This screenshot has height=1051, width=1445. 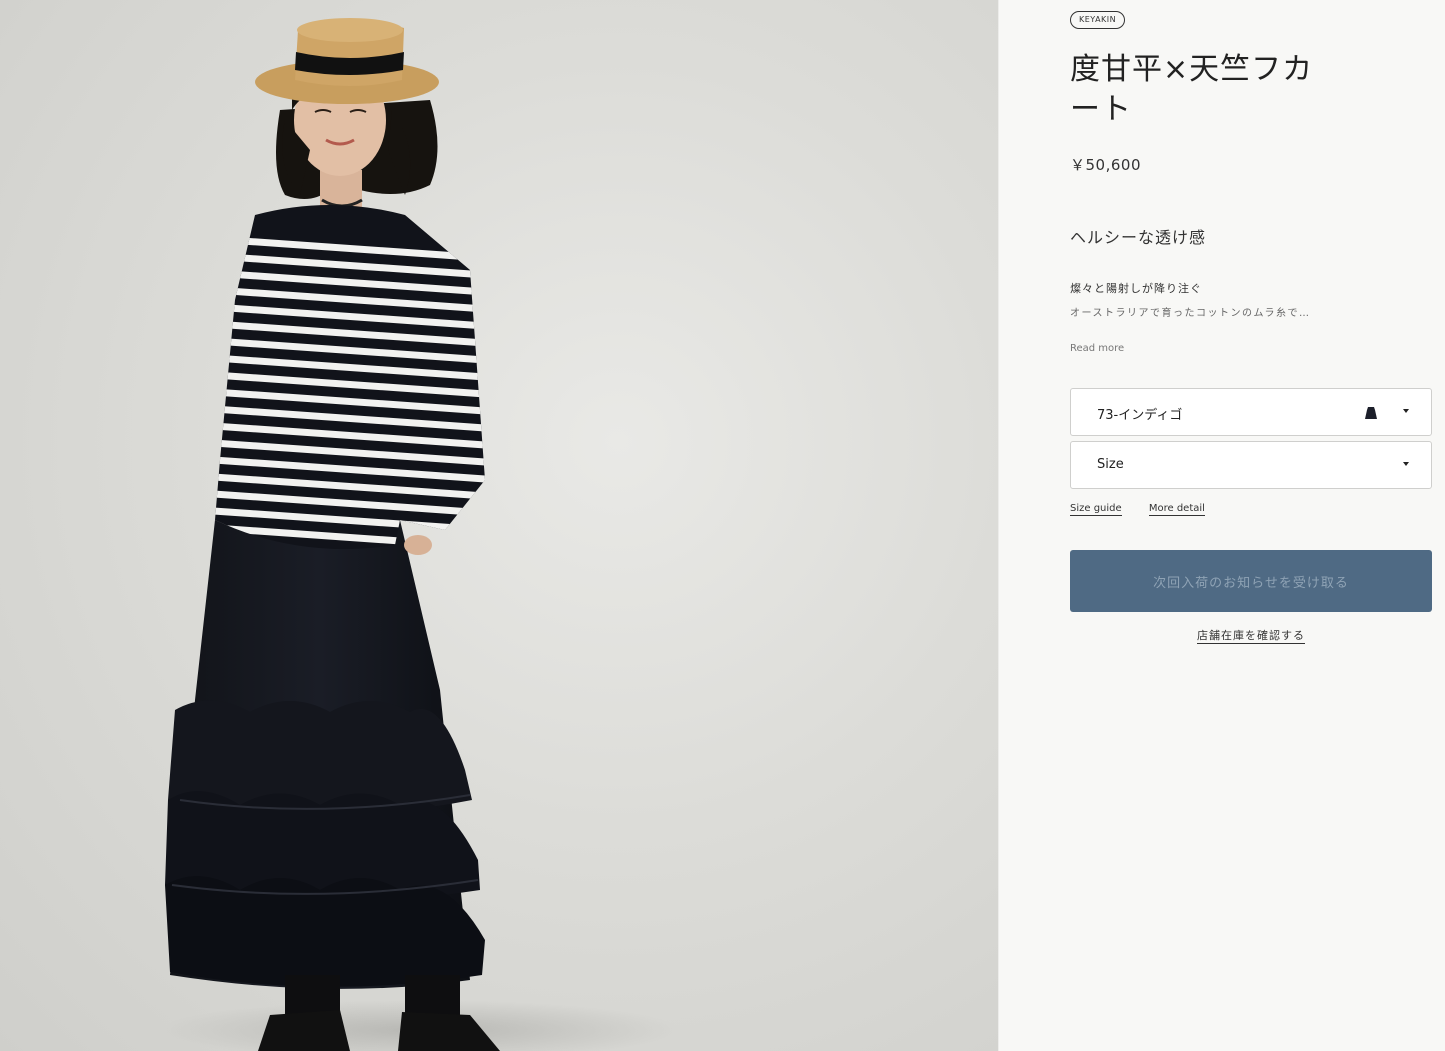 What do you see at coordinates (1251, 412) in the screenshot?
I see `color-select: 73-インディゴ` at bounding box center [1251, 412].